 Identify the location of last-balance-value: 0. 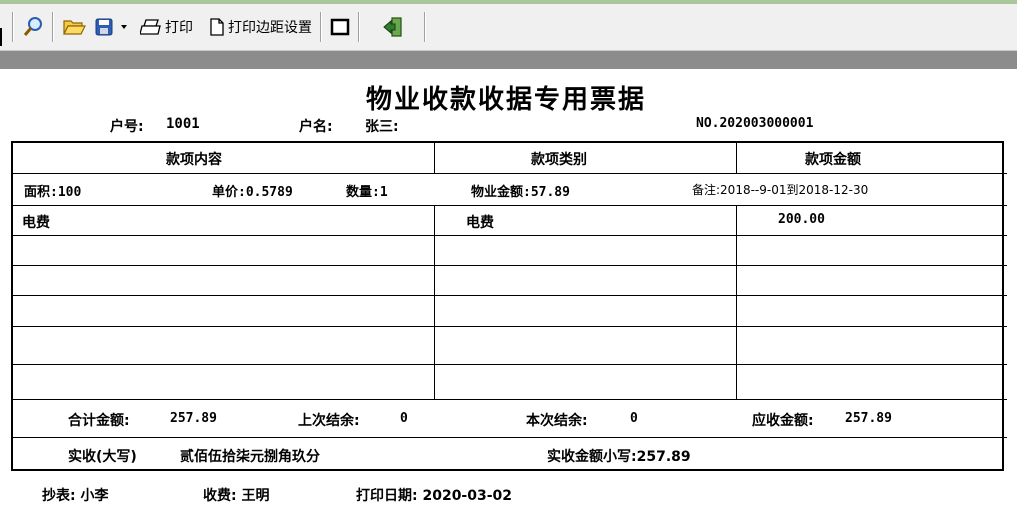
(404, 418).